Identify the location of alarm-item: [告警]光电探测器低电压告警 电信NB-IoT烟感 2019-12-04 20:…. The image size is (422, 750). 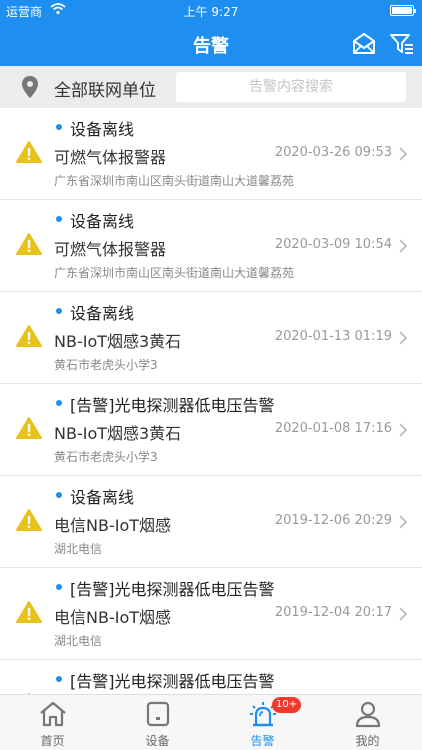
(211, 614).